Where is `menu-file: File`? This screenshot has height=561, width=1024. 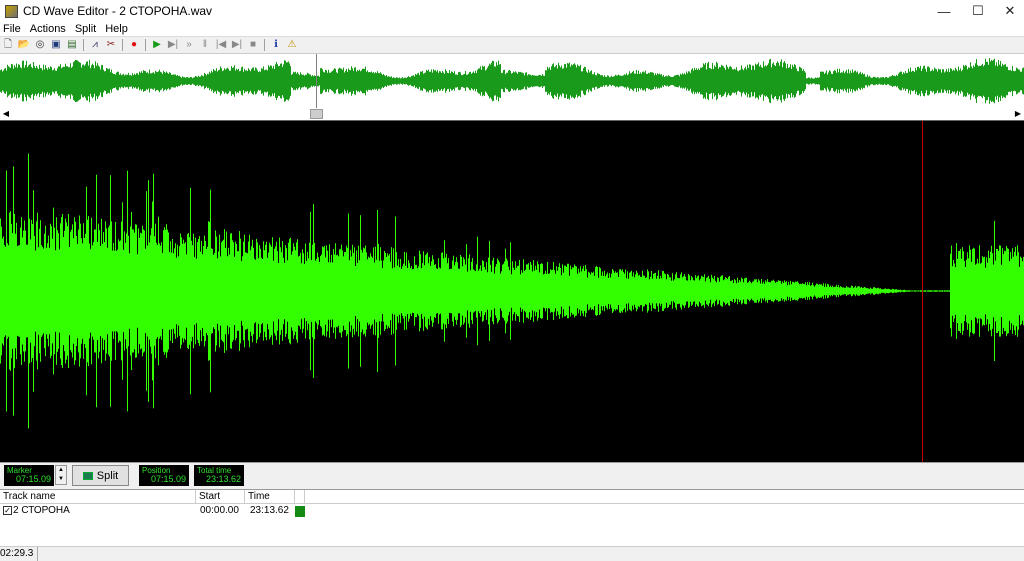 menu-file: File is located at coordinates (13, 29).